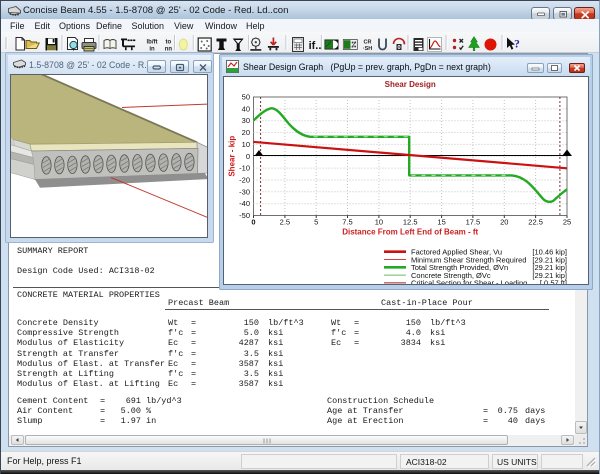 Image resolution: width=600 pixels, height=474 pixels. Describe the element at coordinates (246, 97) in the screenshot. I see `svg-text: 50` at that location.